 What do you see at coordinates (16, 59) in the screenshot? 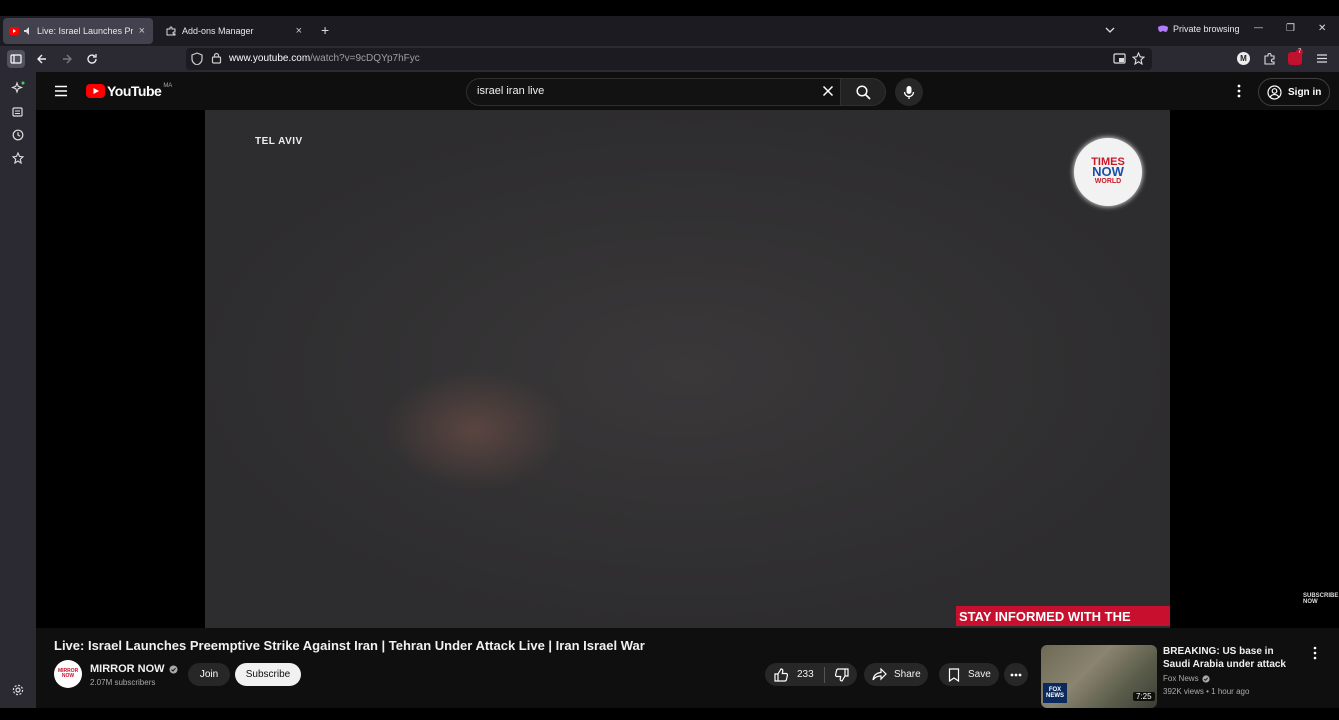
I see `sidebar-toggle-icon` at bounding box center [16, 59].